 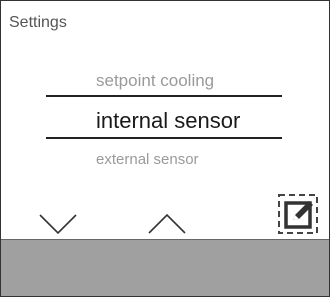 I want to click on selection-divider-bottom, so click(x=164, y=138).